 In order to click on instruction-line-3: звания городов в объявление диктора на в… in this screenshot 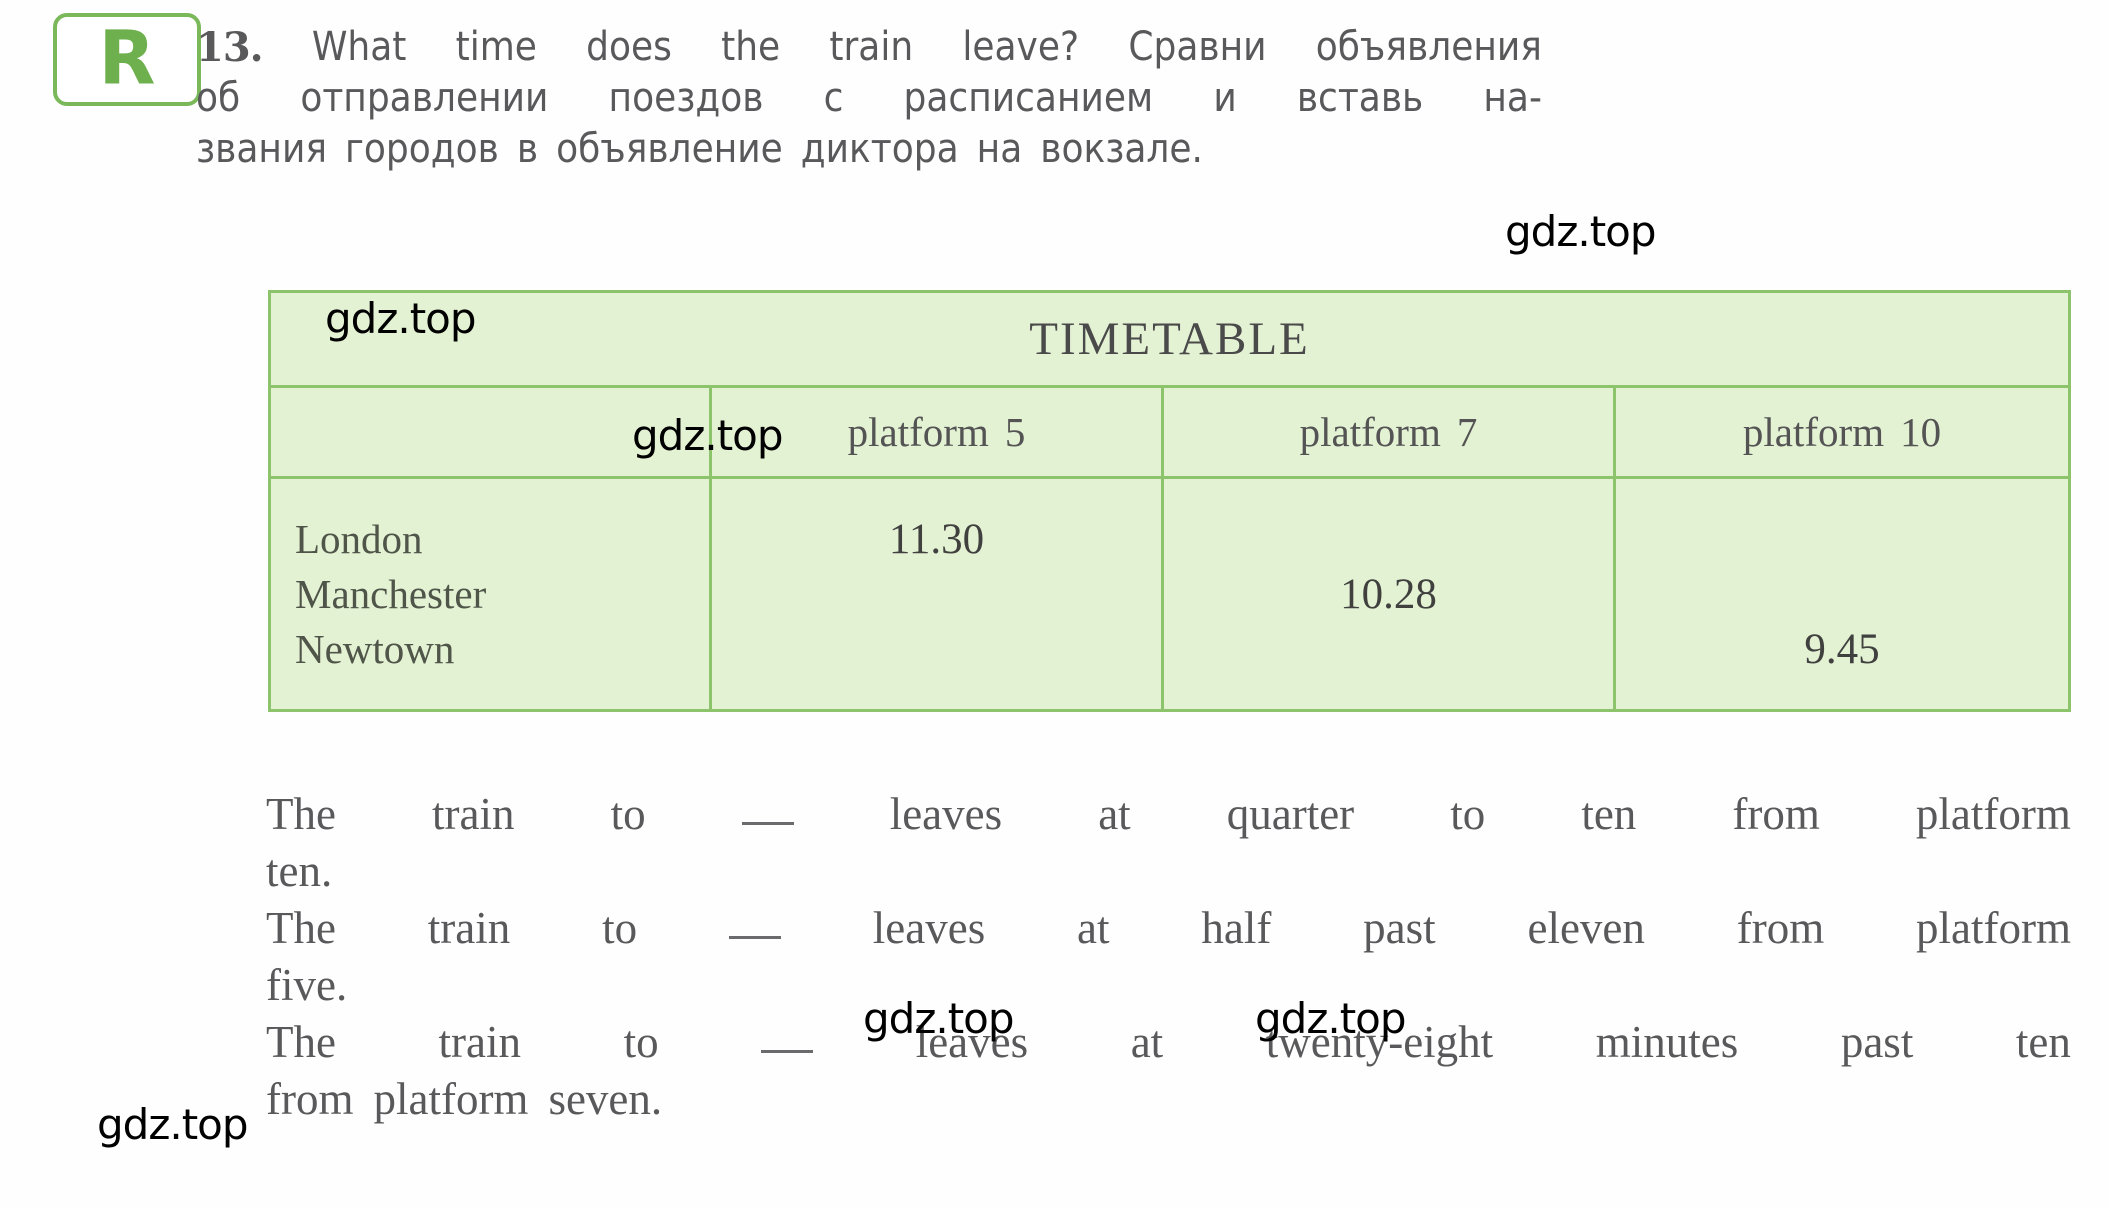, I will do `click(869, 149)`.